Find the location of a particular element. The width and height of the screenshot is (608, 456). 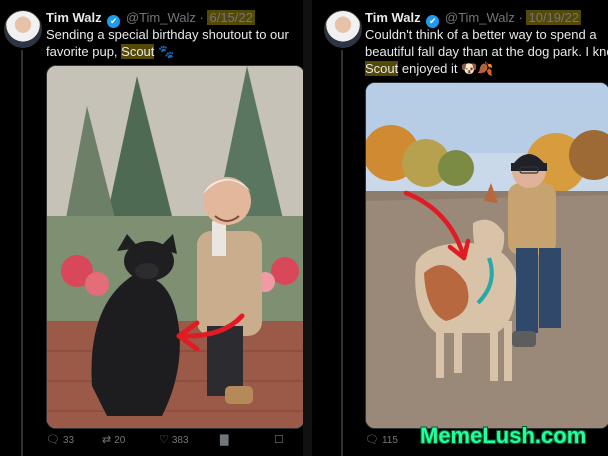

like-count: 383 is located at coordinates (180, 440).